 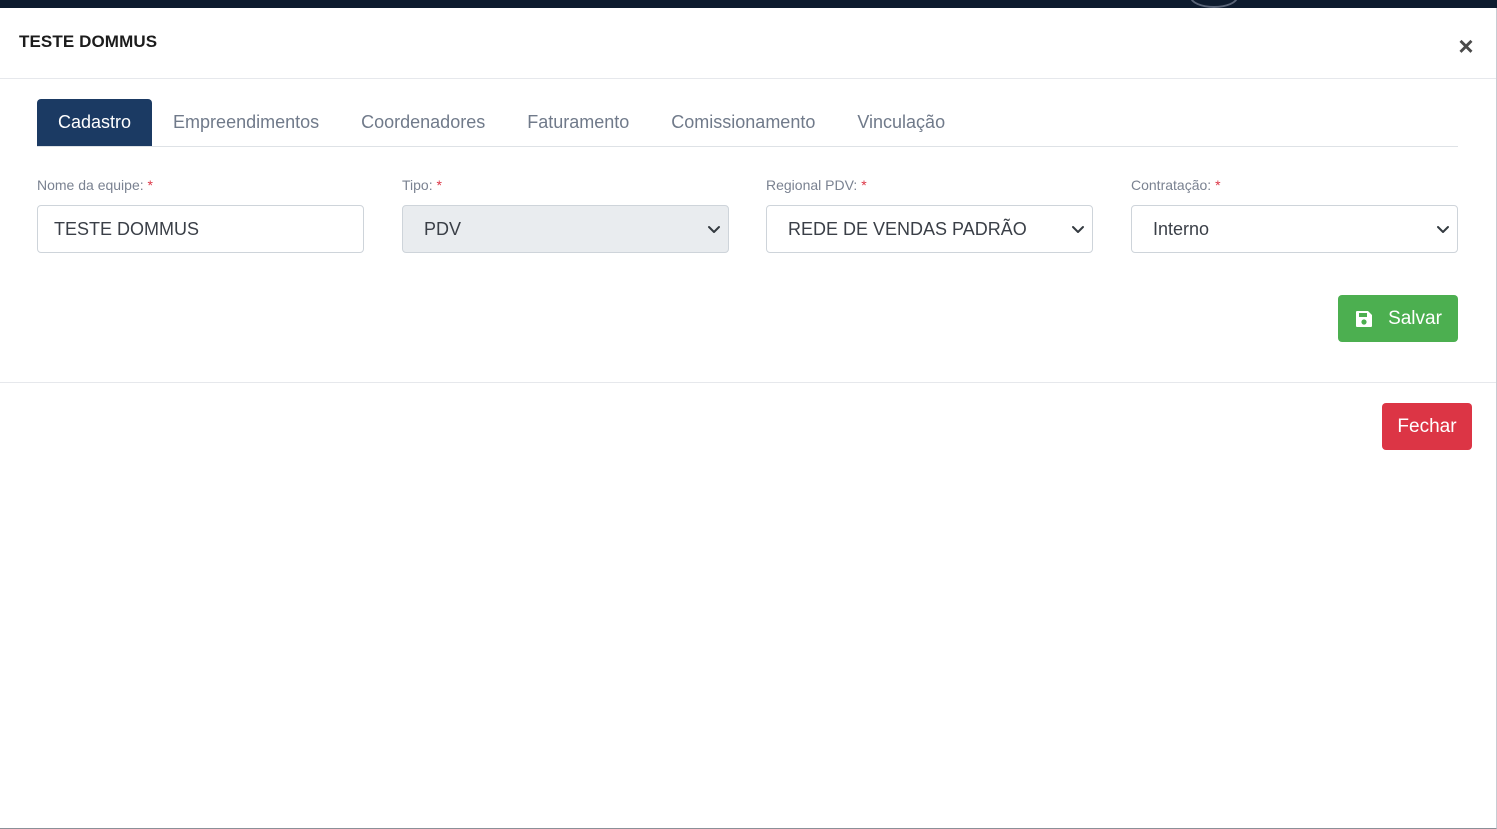 I want to click on team-name-label-text: Nome da equipe:, so click(x=90, y=185).